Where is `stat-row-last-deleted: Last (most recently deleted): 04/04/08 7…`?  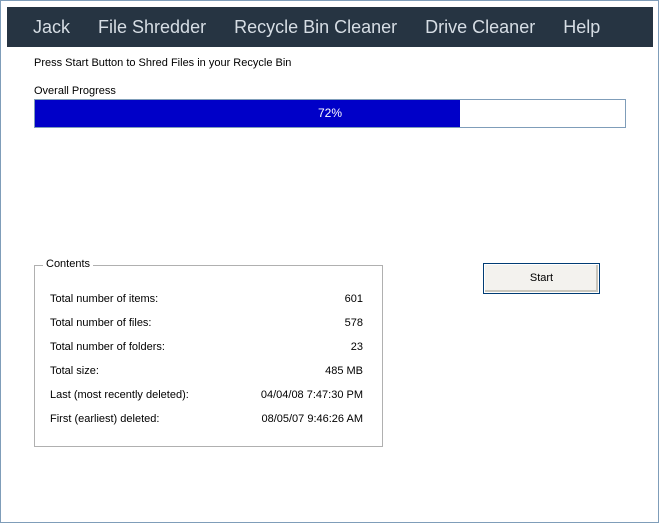 stat-row-last-deleted: Last (most recently deleted): 04/04/08 7… is located at coordinates (206, 395).